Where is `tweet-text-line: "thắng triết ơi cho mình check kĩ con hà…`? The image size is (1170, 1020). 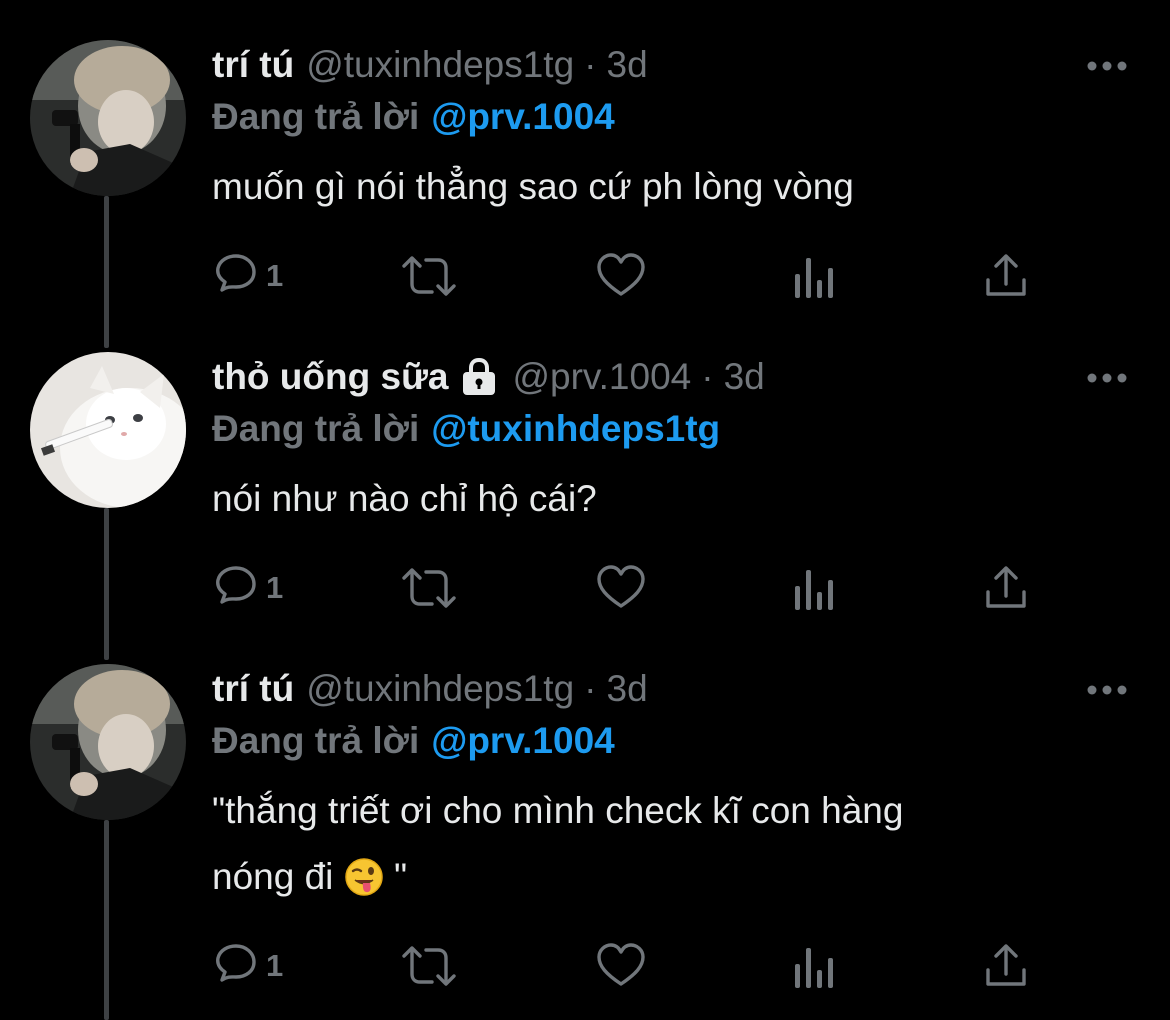 tweet-text-line: "thắng triết ơi cho mình check kĩ con hà… is located at coordinates (558, 810).